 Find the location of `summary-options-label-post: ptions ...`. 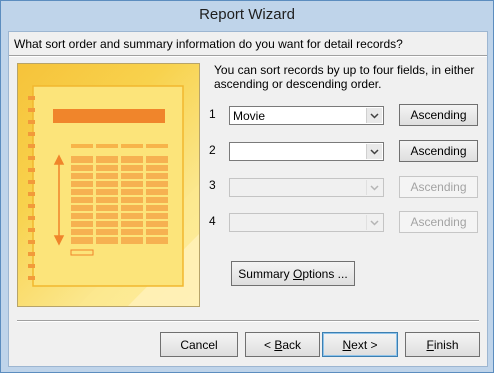

summary-options-label-post: ptions ... is located at coordinates (325, 273).